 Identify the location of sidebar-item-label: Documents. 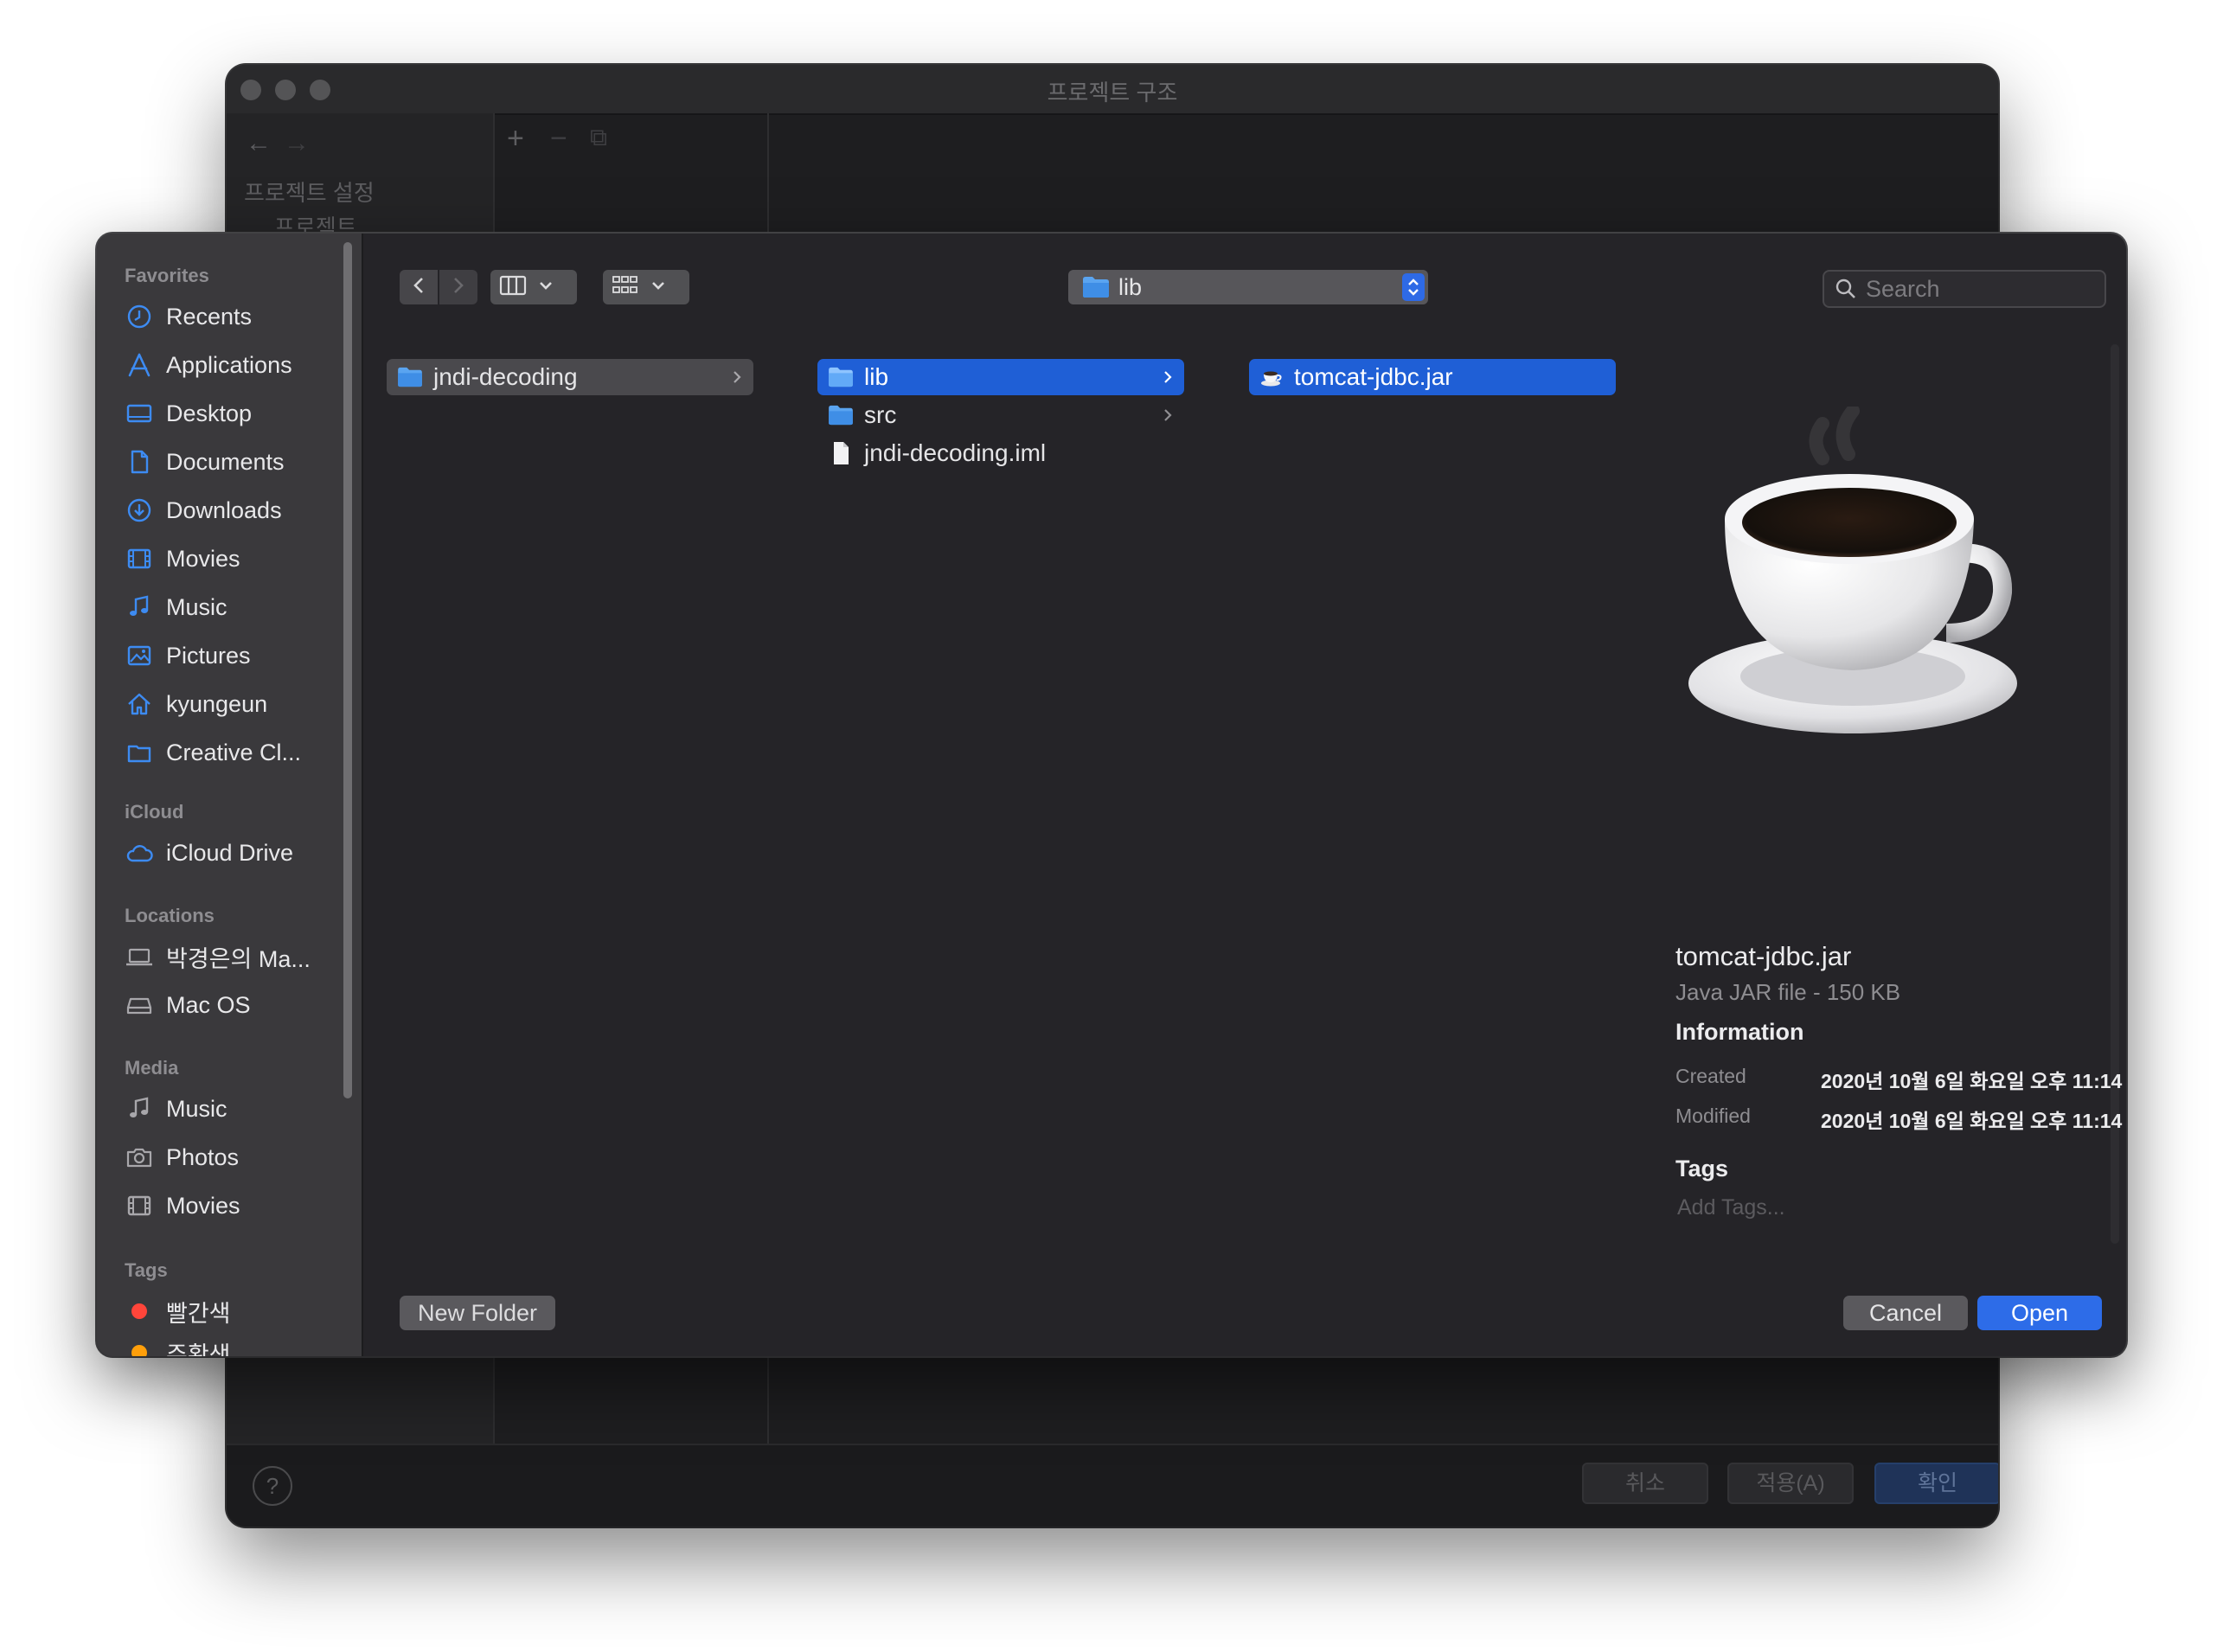
(225, 461).